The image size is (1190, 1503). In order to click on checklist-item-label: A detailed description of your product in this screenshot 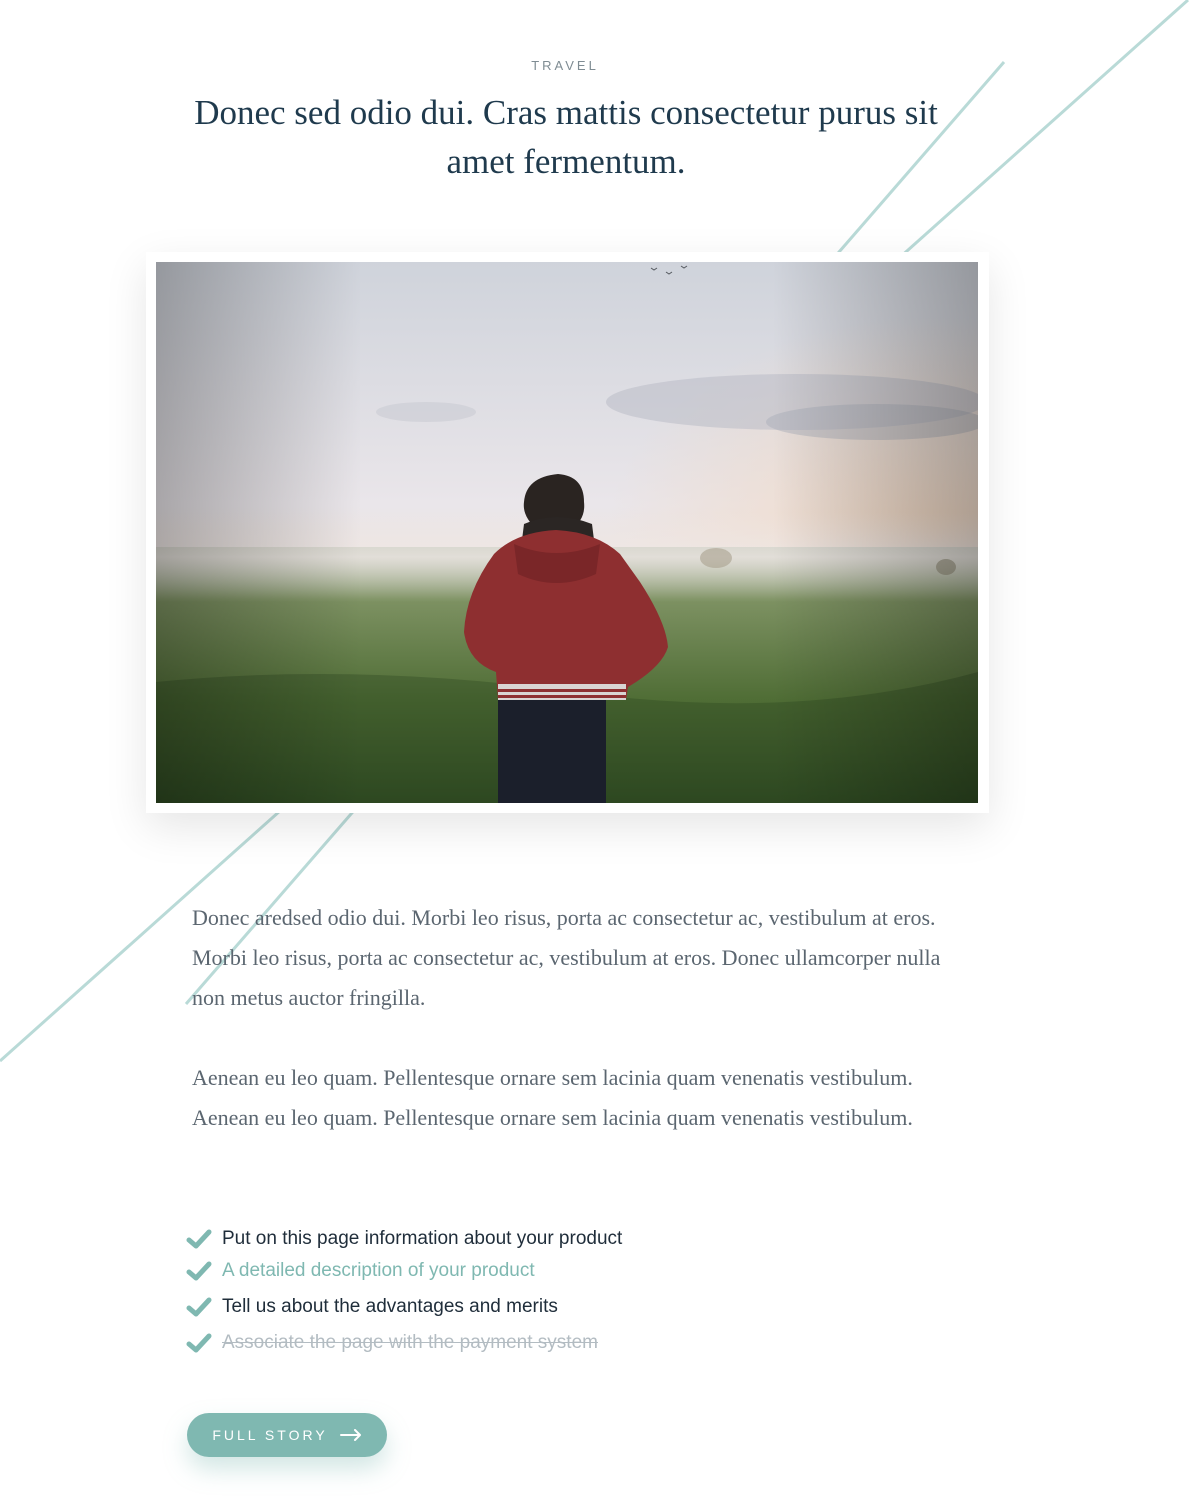, I will do `click(378, 1270)`.